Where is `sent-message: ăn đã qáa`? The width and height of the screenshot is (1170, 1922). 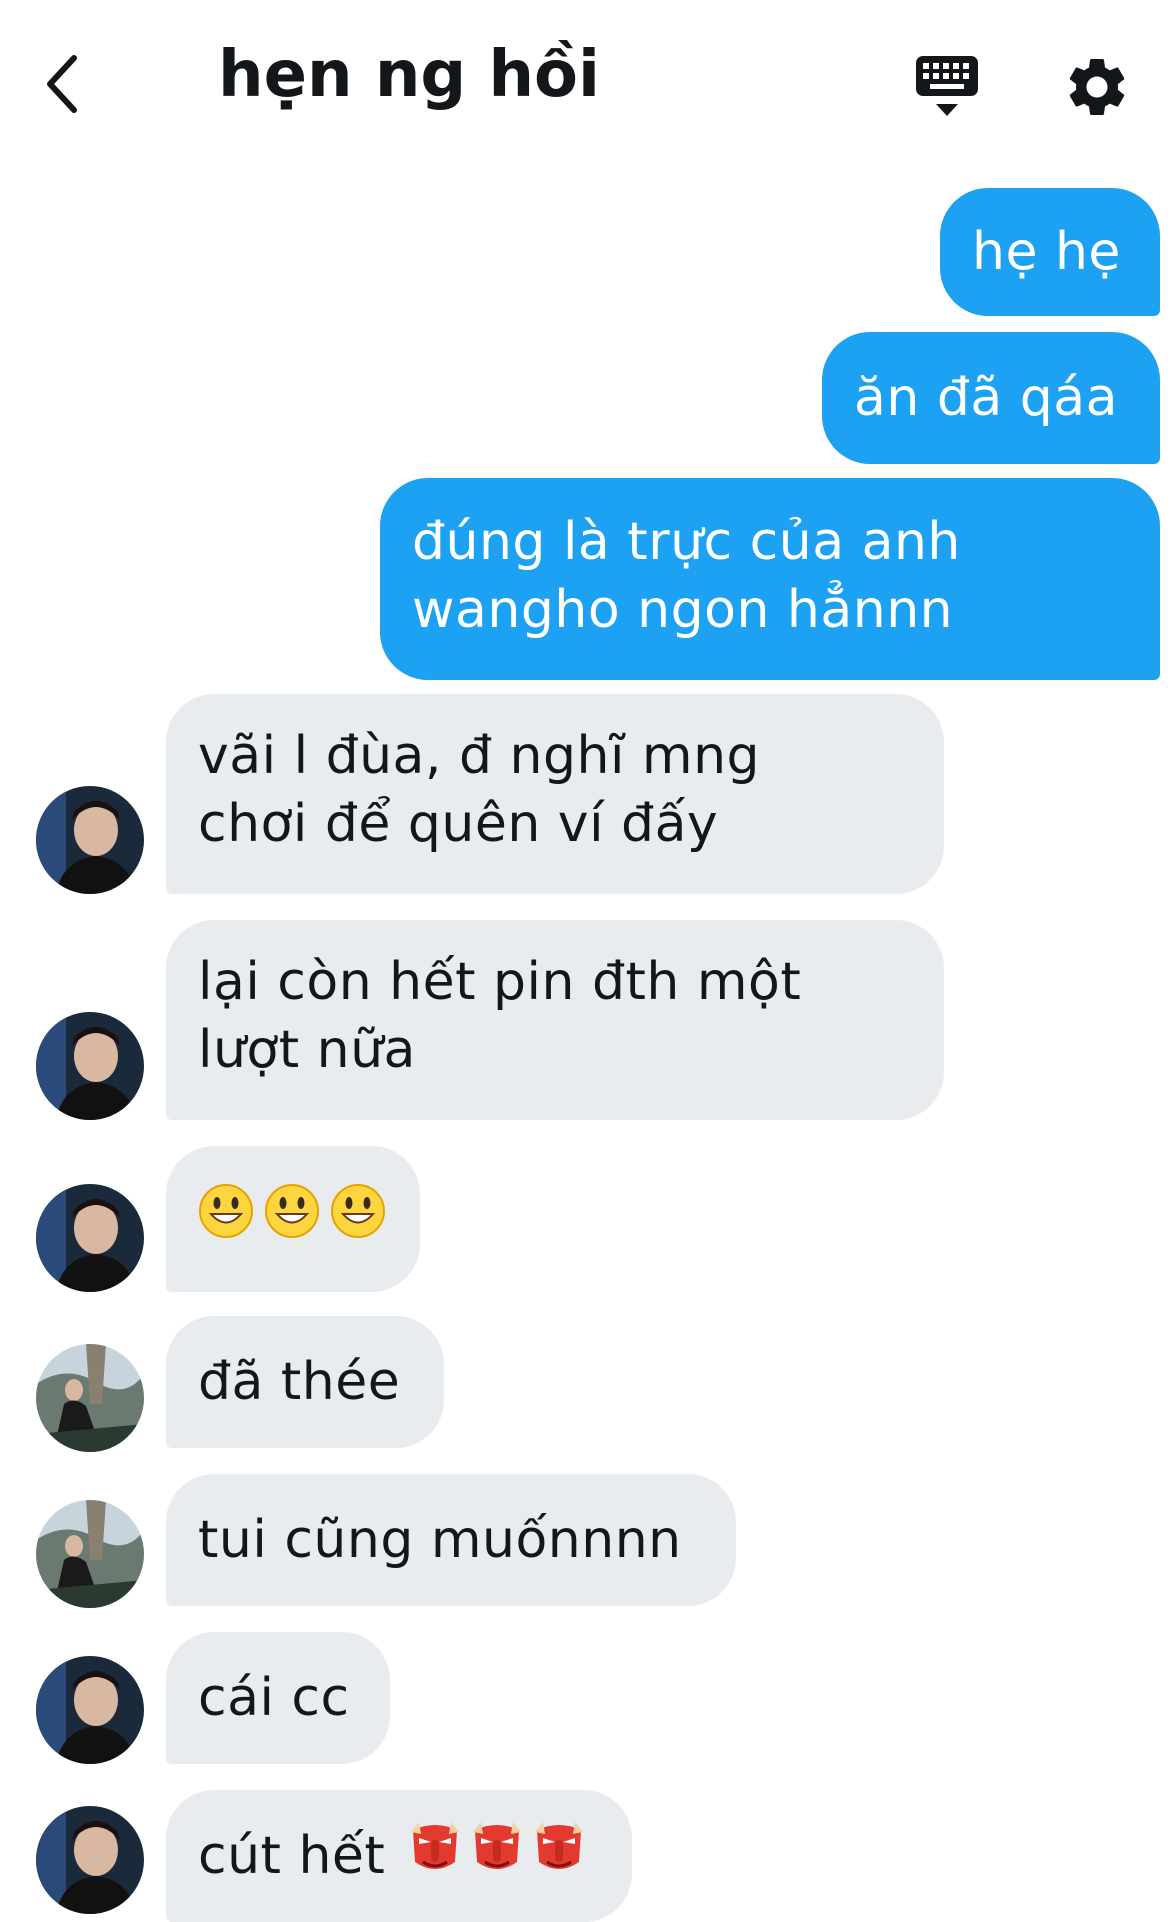
sent-message: ăn đã qáa is located at coordinates (991, 398).